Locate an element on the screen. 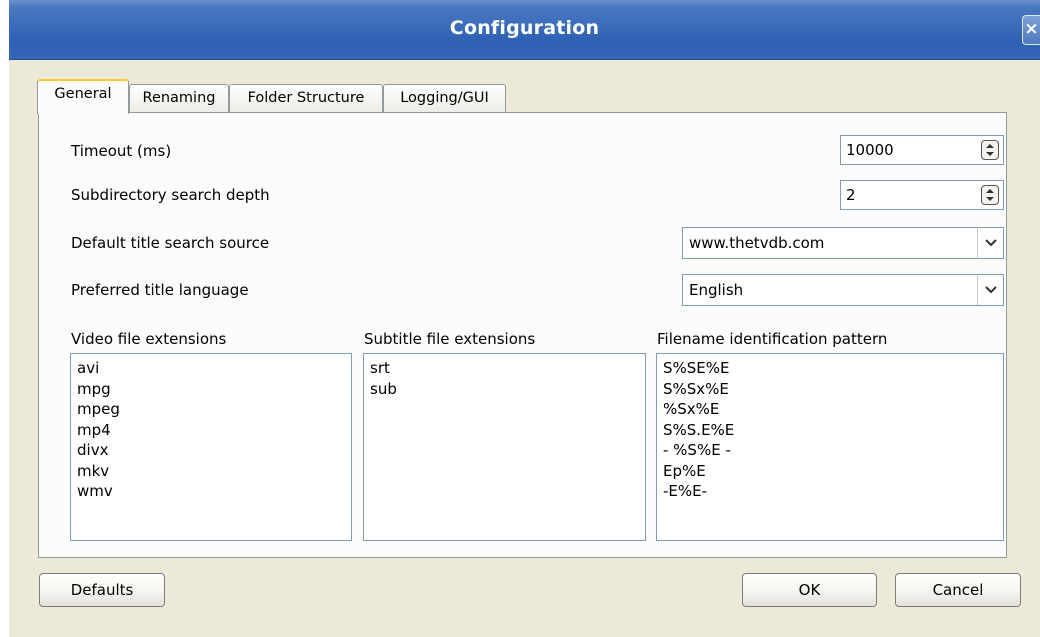  tab-label: General is located at coordinates (83, 94).